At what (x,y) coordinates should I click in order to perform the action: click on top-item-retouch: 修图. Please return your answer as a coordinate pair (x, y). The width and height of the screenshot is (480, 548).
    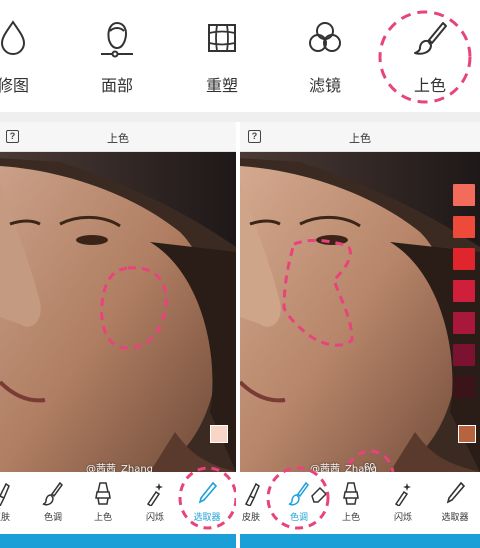
    Looking at the image, I should click on (29, 56).